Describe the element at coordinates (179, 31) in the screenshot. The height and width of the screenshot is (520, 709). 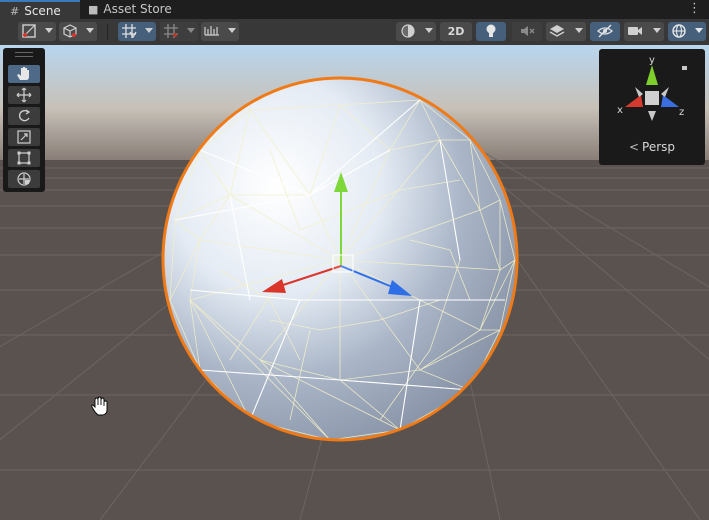
I see `grid-size-dropdown` at that location.